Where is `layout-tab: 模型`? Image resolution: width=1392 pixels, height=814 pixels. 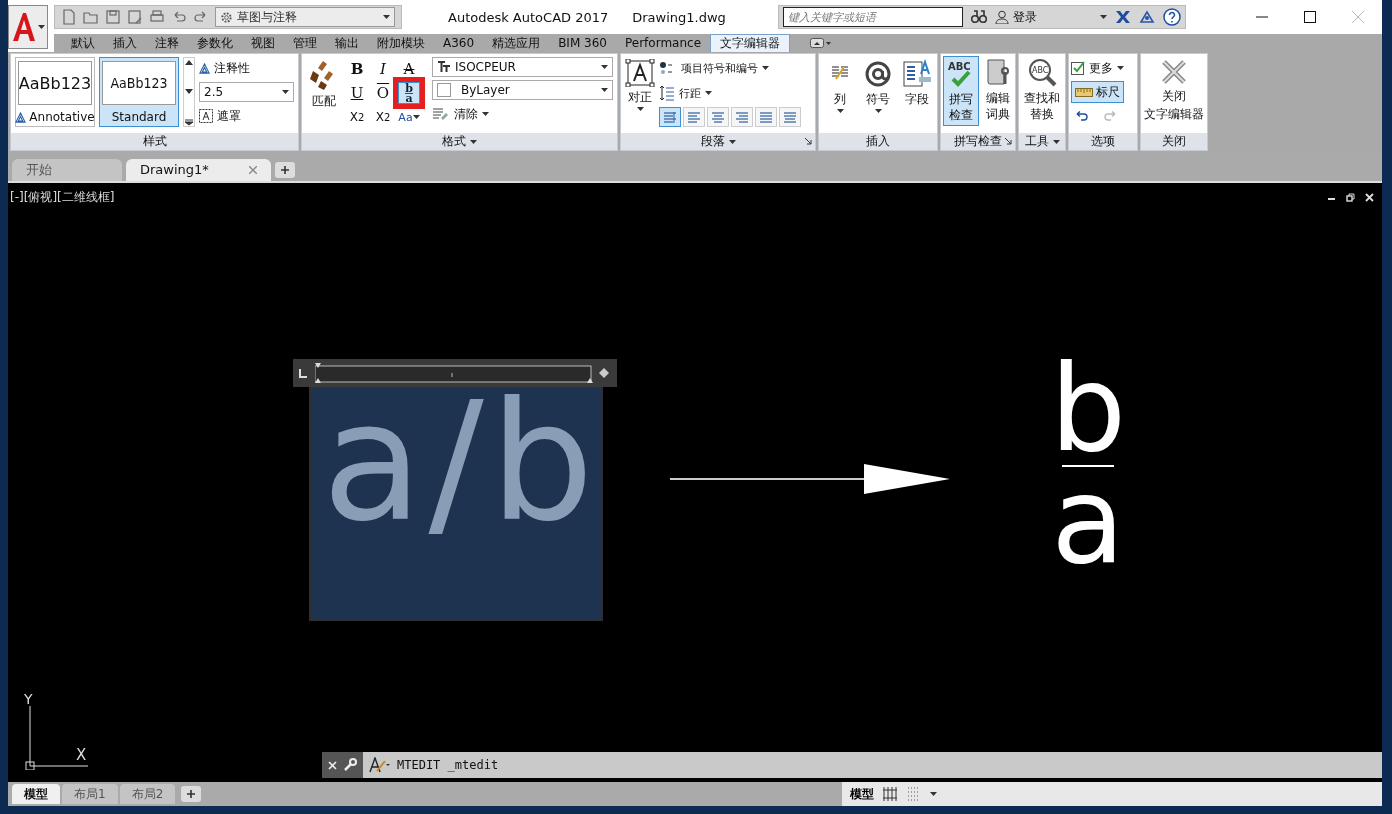
layout-tab: 模型 is located at coordinates (36, 794).